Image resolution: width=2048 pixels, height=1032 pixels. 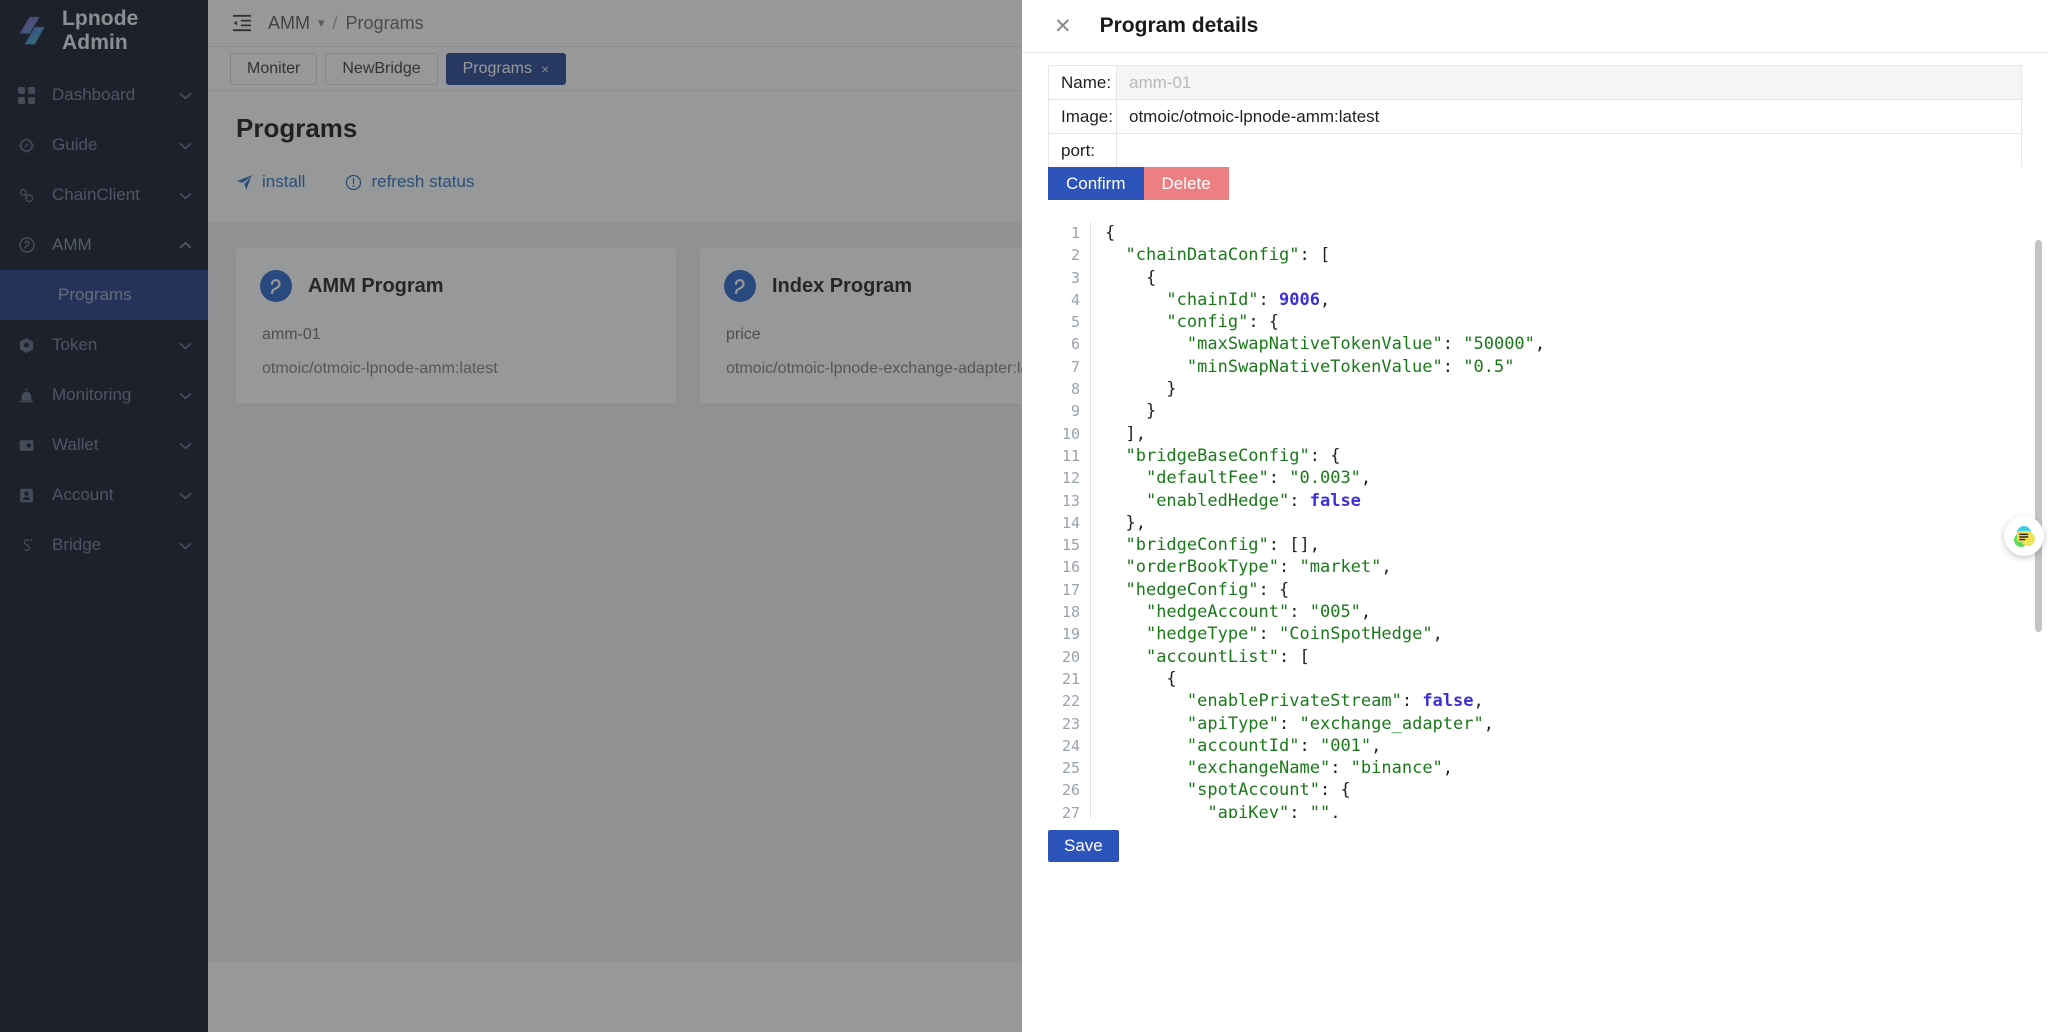 What do you see at coordinates (1070, 768) in the screenshot?
I see `line-number: 25` at bounding box center [1070, 768].